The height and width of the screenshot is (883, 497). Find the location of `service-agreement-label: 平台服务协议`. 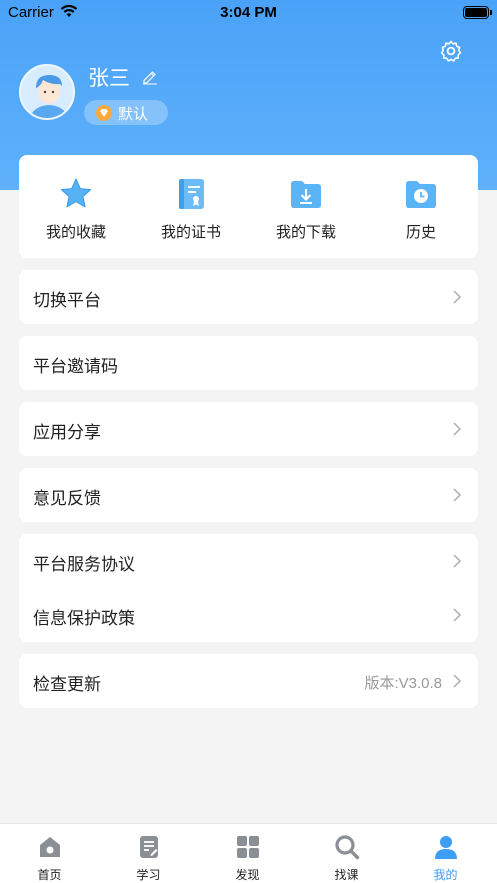

service-agreement-label: 平台服务协议 is located at coordinates (84, 565).